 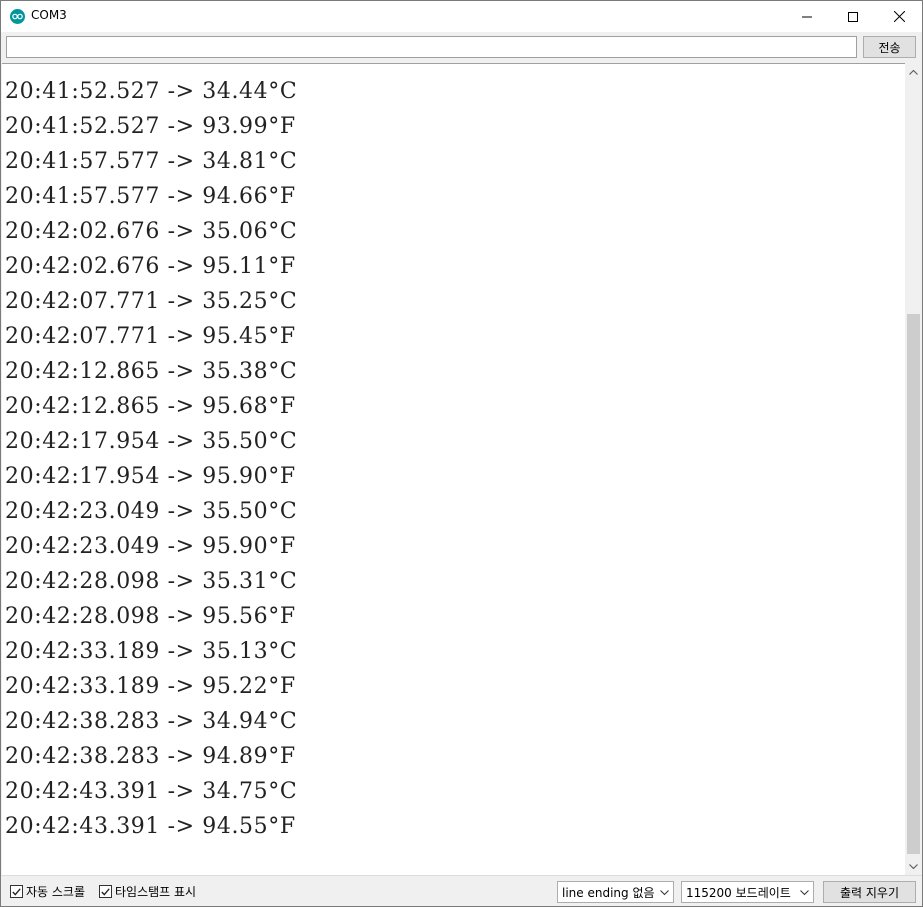 What do you see at coordinates (150, 476) in the screenshot?
I see `log-line: 20:42:17.954 -> 95.90°F` at bounding box center [150, 476].